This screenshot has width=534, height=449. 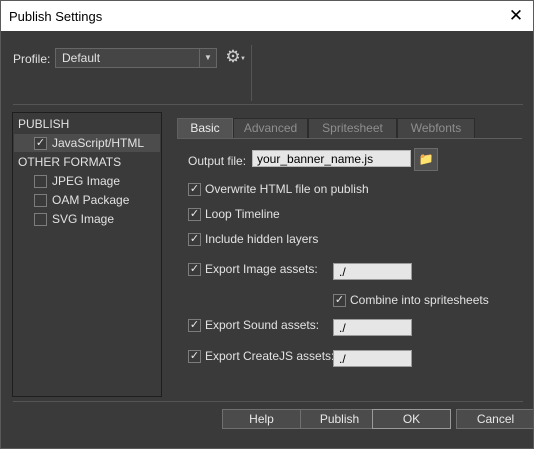 What do you see at coordinates (349, 138) in the screenshot?
I see `tab-content-divider` at bounding box center [349, 138].